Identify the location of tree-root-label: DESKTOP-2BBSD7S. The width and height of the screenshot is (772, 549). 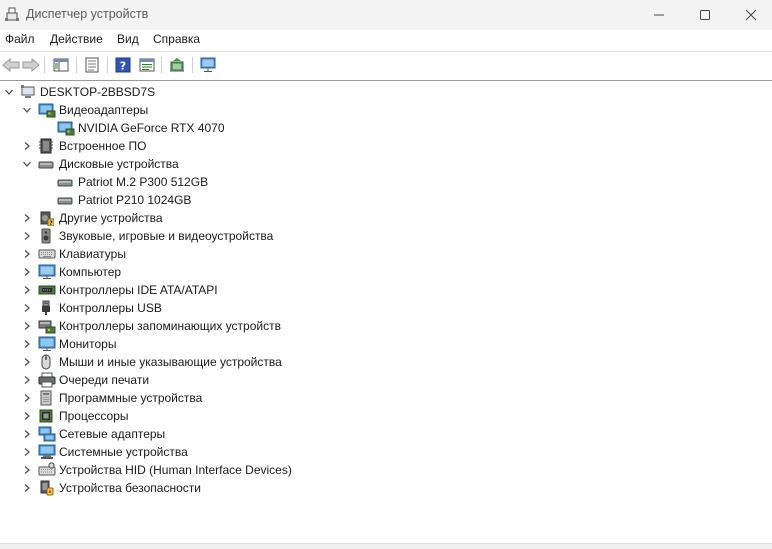
(98, 92).